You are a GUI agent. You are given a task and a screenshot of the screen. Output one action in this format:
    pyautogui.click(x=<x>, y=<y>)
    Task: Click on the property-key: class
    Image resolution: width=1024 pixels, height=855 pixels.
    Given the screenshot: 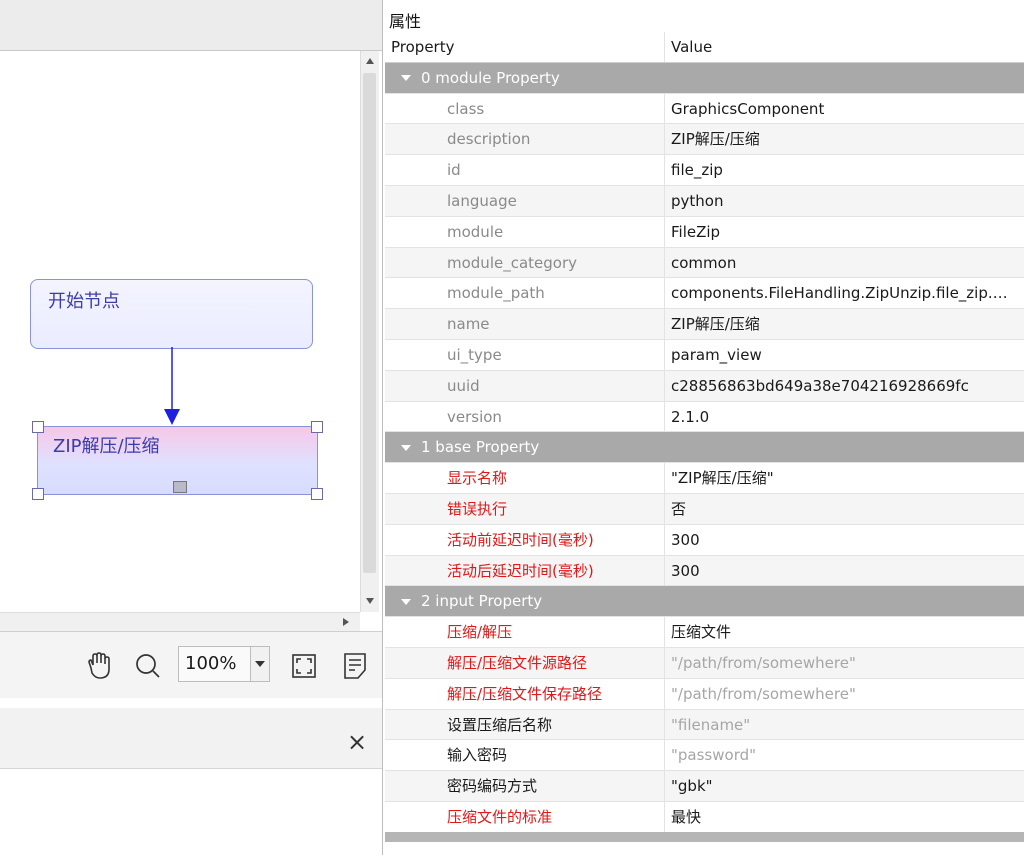 What is the action you would take?
    pyautogui.click(x=525, y=108)
    